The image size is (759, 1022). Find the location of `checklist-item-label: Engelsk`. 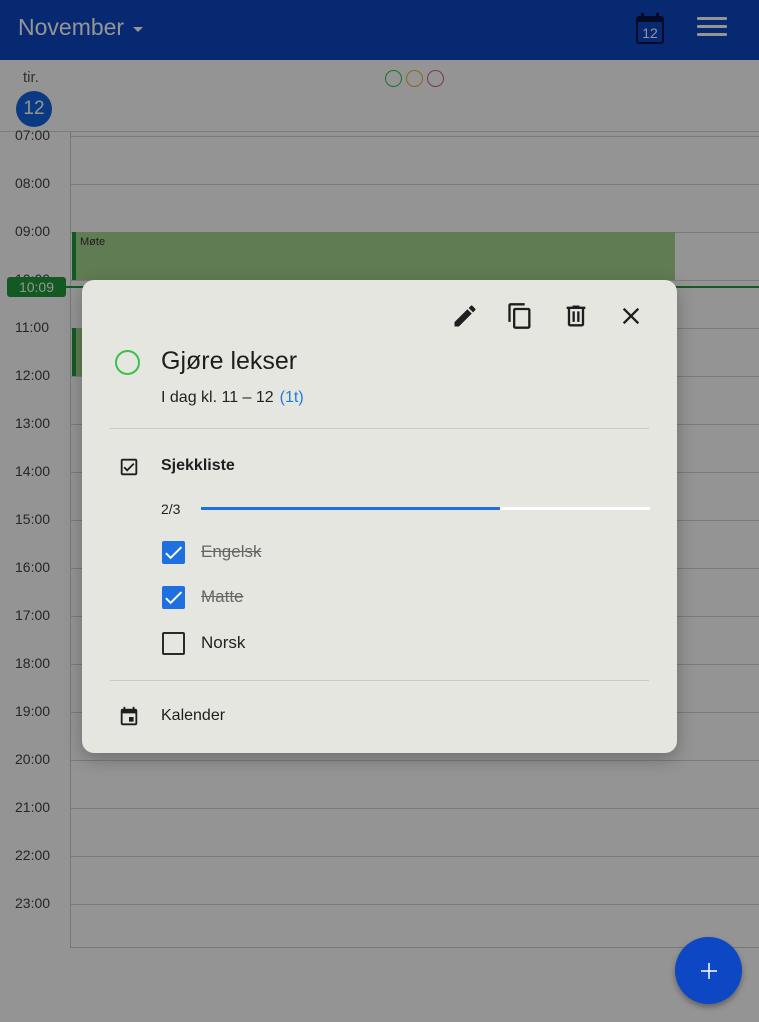

checklist-item-label: Engelsk is located at coordinates (231, 551).